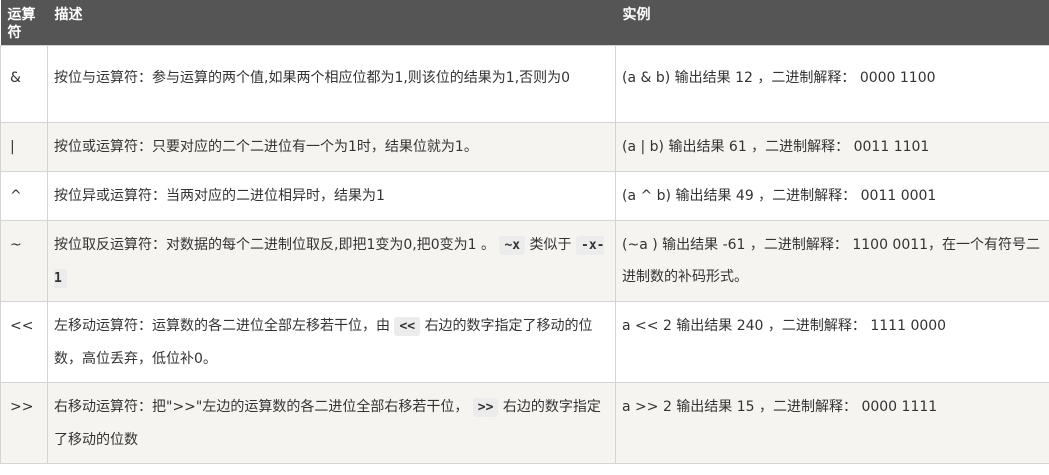 The width and height of the screenshot is (1049, 475). Describe the element at coordinates (512, 245) in the screenshot. I see `inline-code: ~x` at that location.